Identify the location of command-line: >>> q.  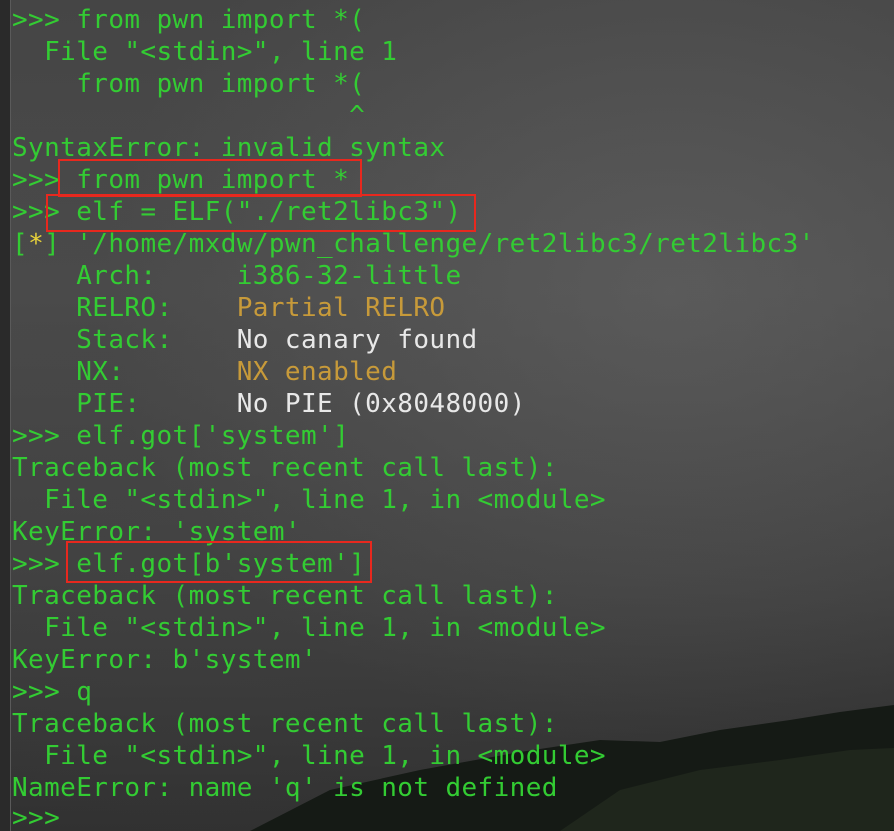
(52, 692).